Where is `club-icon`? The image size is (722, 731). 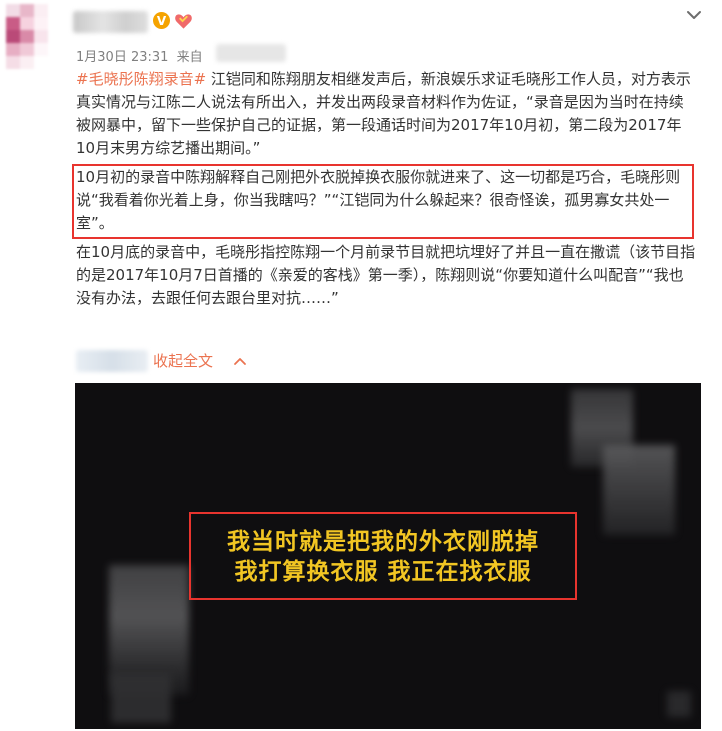 club-icon is located at coordinates (183, 21).